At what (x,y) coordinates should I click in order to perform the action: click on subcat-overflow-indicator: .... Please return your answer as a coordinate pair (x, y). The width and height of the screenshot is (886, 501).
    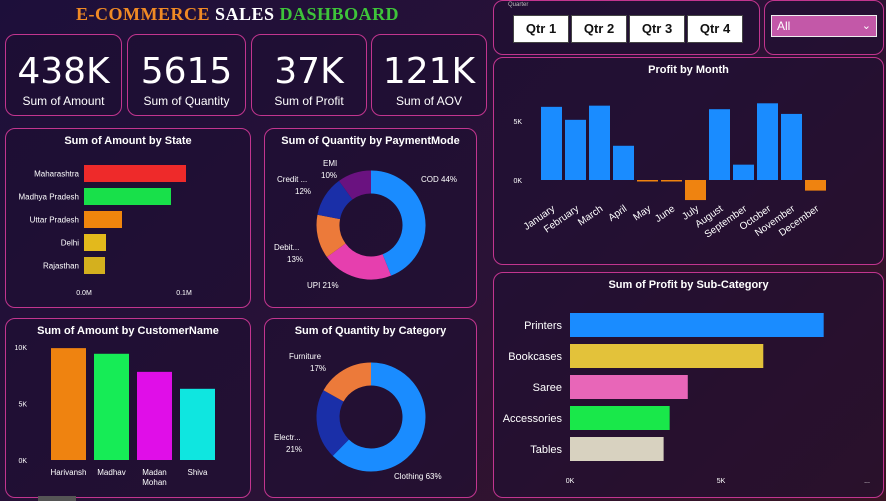
    Looking at the image, I should click on (867, 481).